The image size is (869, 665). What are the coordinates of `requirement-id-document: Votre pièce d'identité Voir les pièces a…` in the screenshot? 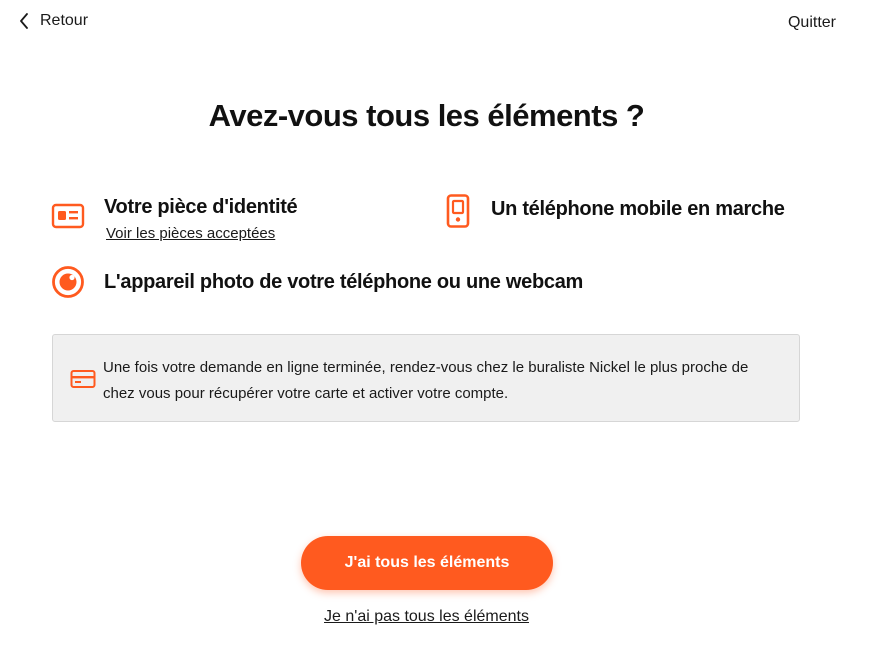 It's located at (174, 219).